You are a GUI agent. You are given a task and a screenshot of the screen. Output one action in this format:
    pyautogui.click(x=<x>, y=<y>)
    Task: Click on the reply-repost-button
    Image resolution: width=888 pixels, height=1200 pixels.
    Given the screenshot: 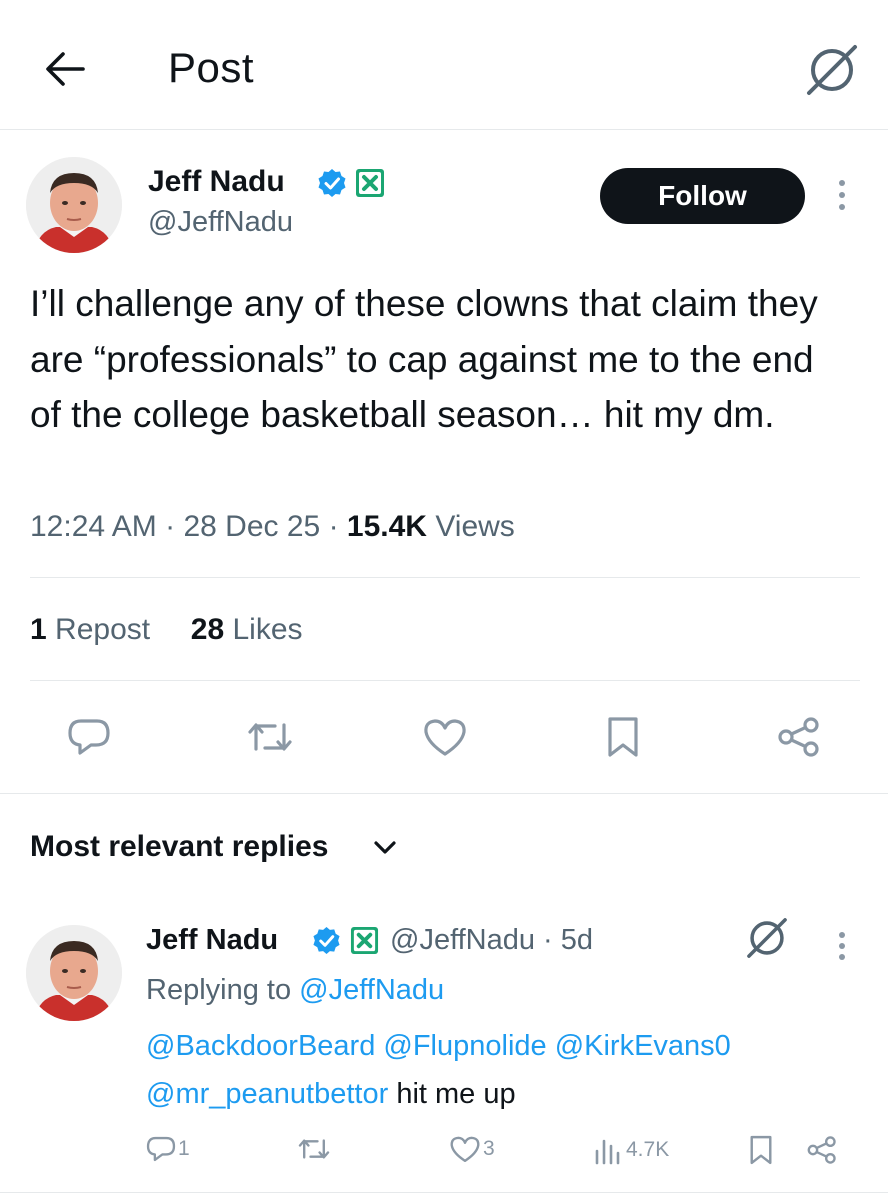 What is the action you would take?
    pyautogui.click(x=314, y=1149)
    